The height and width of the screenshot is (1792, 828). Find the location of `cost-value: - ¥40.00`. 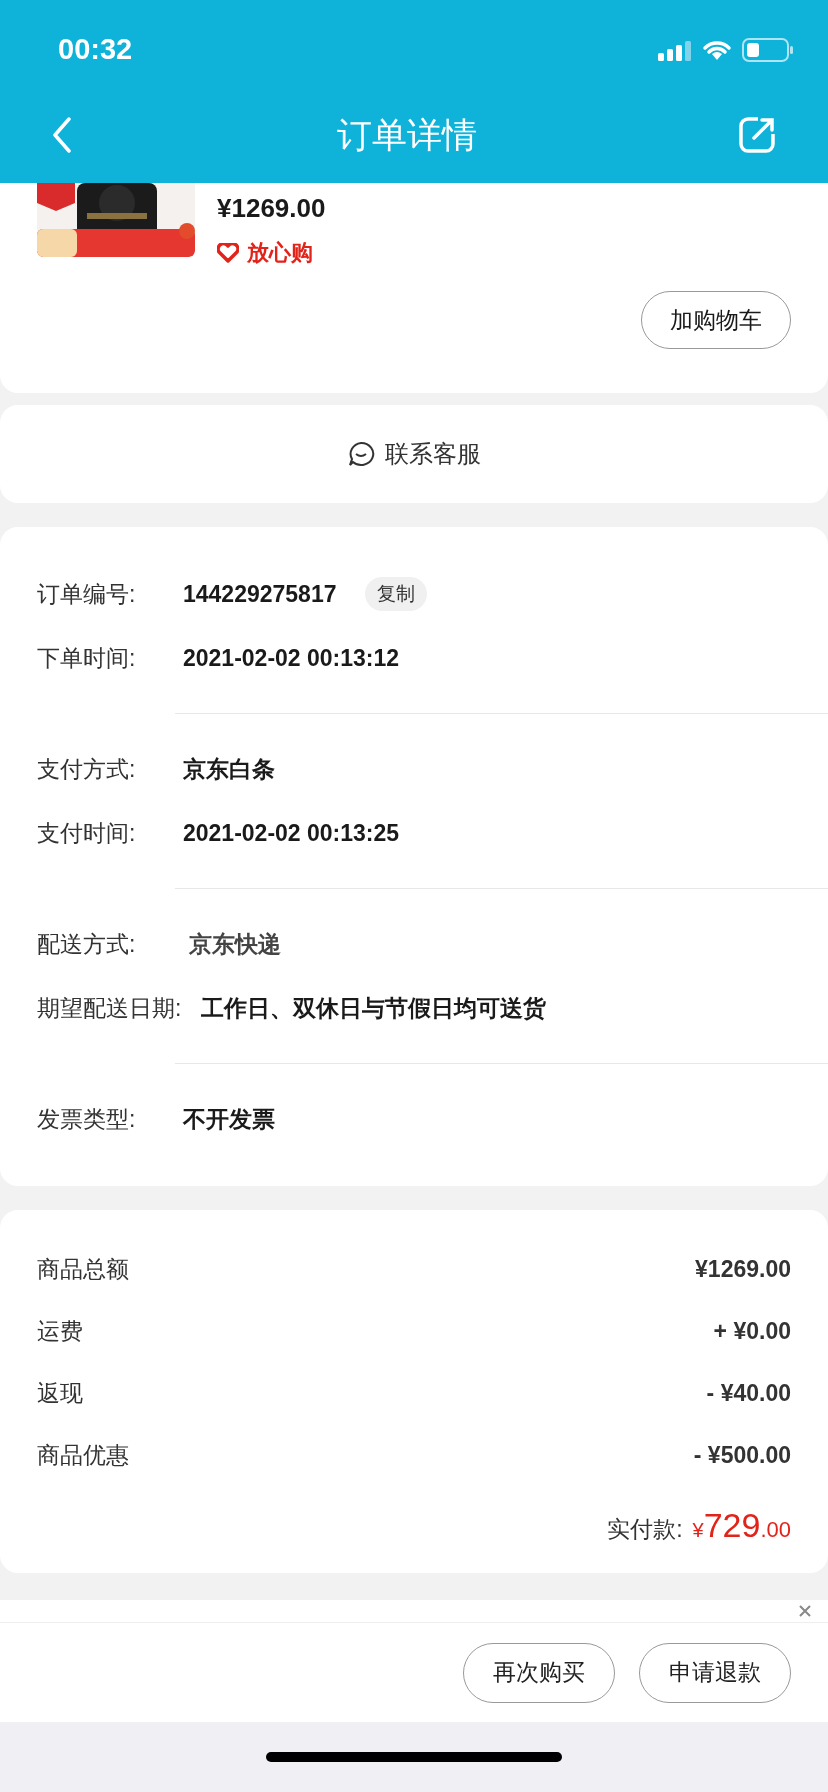

cost-value: - ¥40.00 is located at coordinates (748, 1393).